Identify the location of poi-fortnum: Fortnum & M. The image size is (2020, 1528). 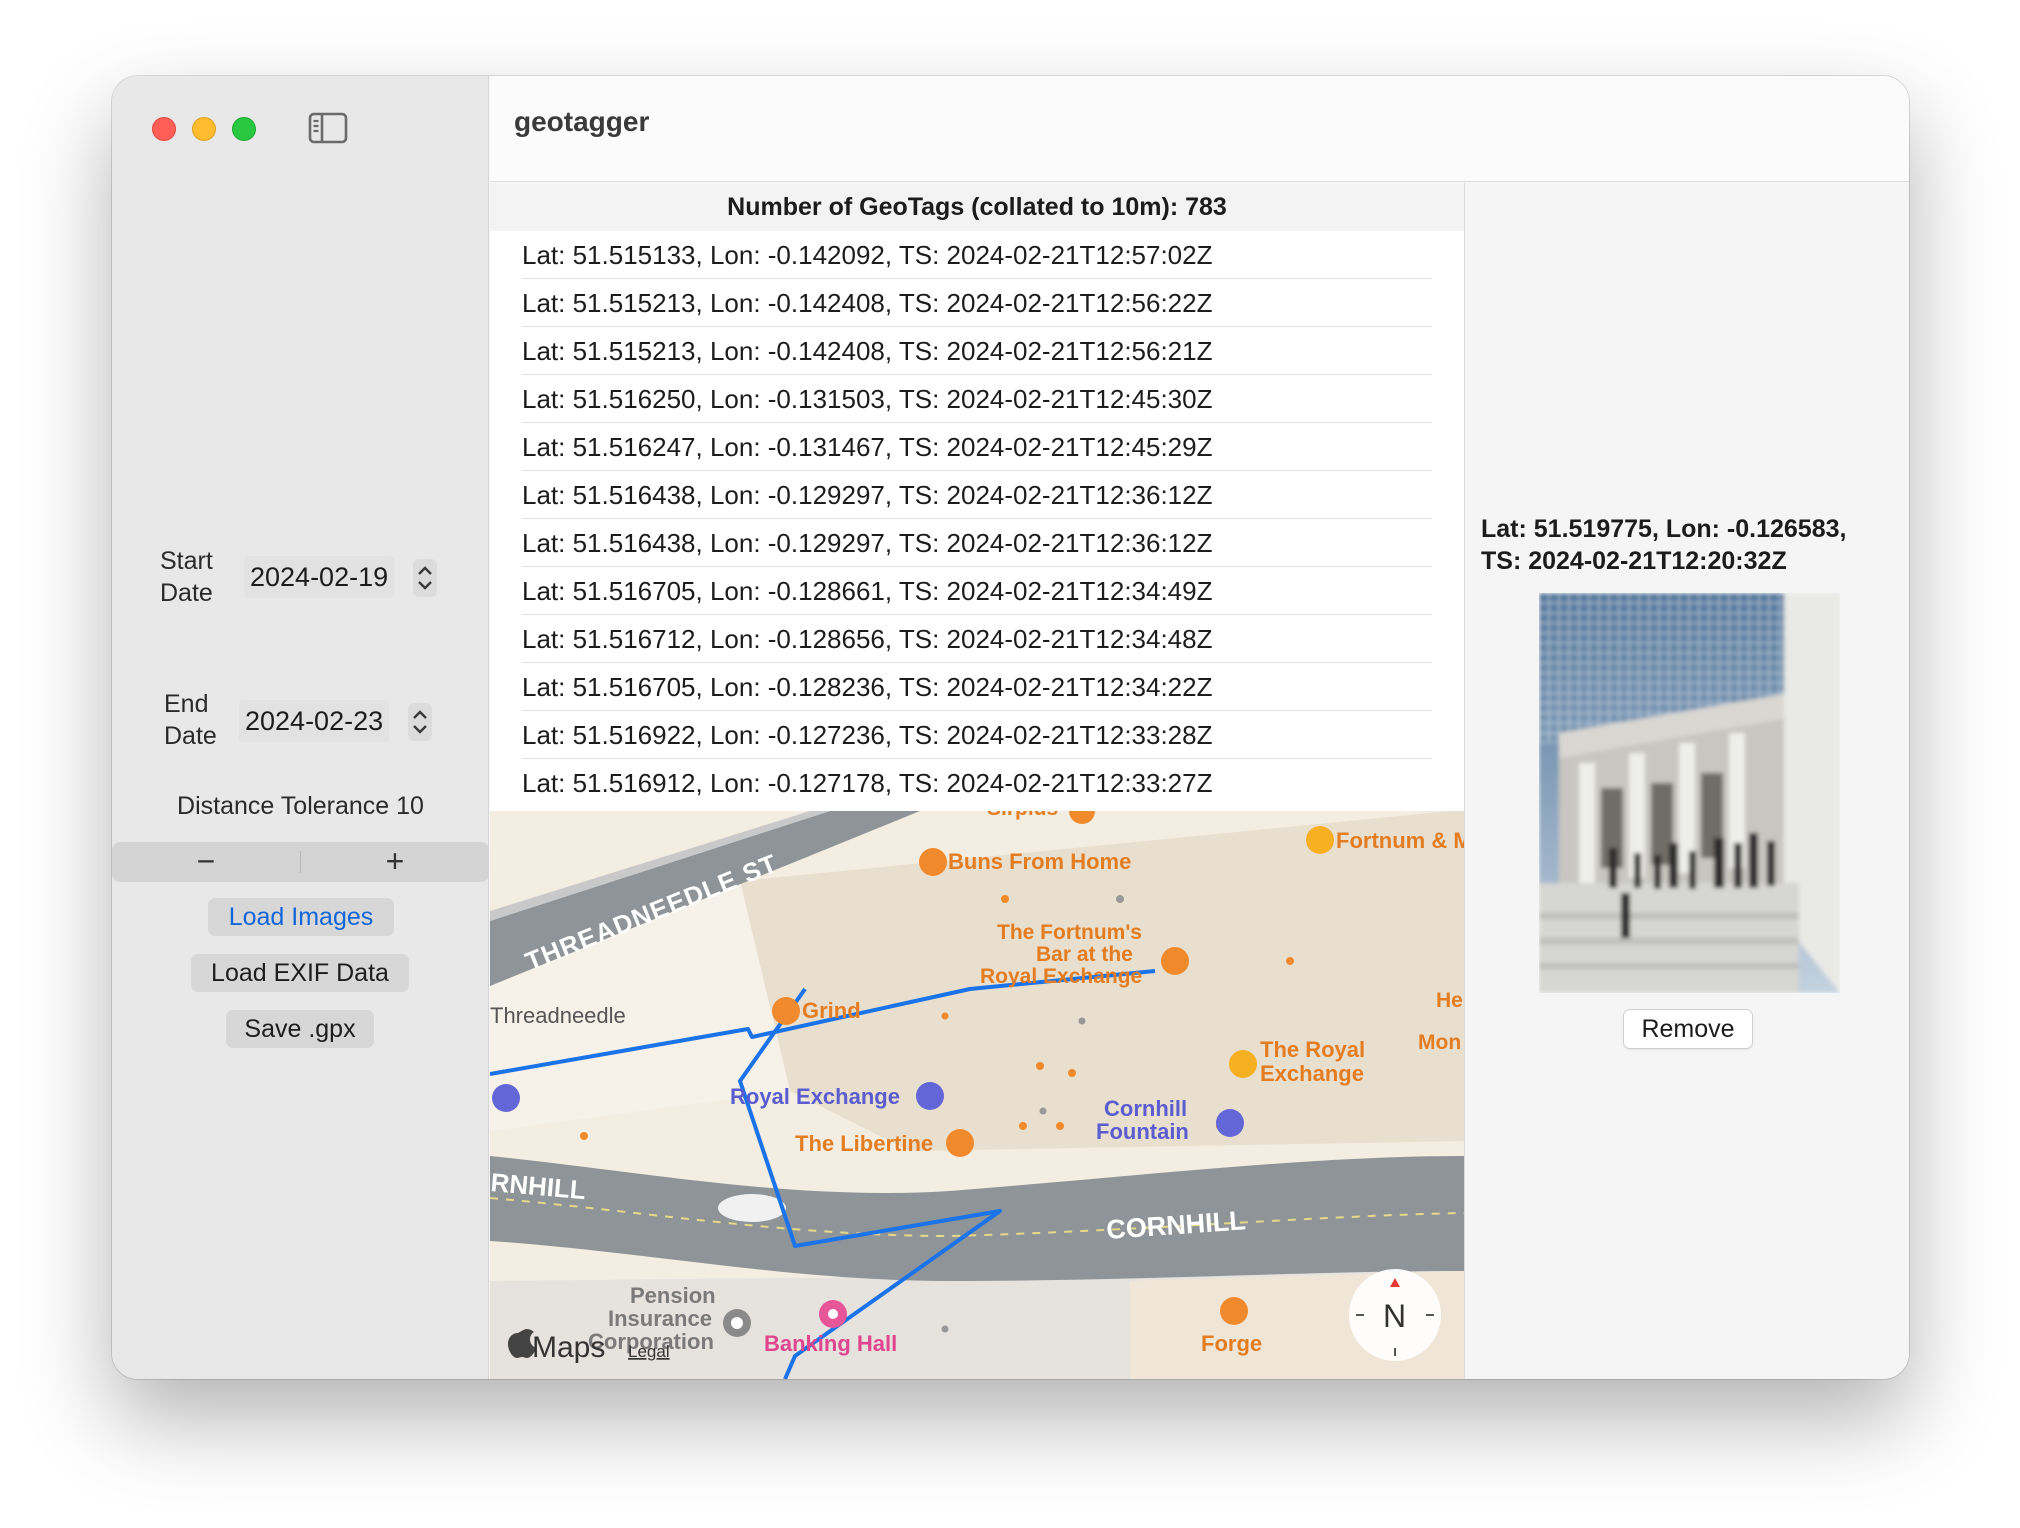
(1385, 840).